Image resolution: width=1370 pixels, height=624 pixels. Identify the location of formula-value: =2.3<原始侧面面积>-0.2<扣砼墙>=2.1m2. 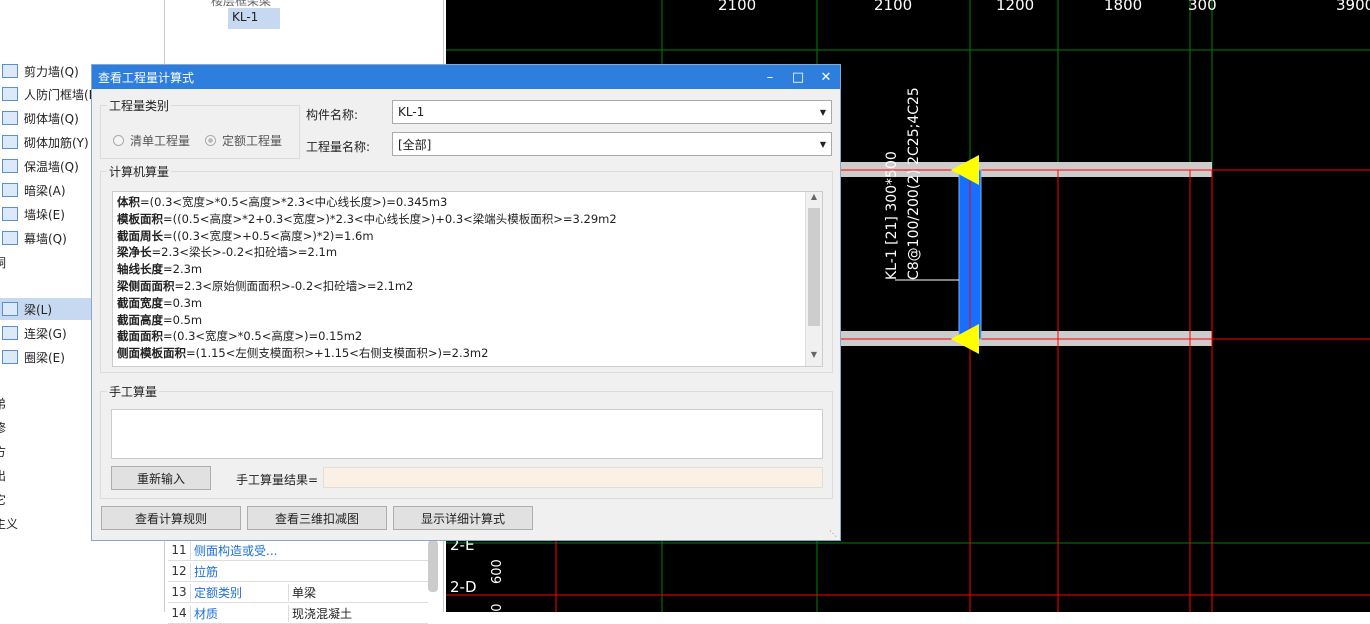
(294, 285).